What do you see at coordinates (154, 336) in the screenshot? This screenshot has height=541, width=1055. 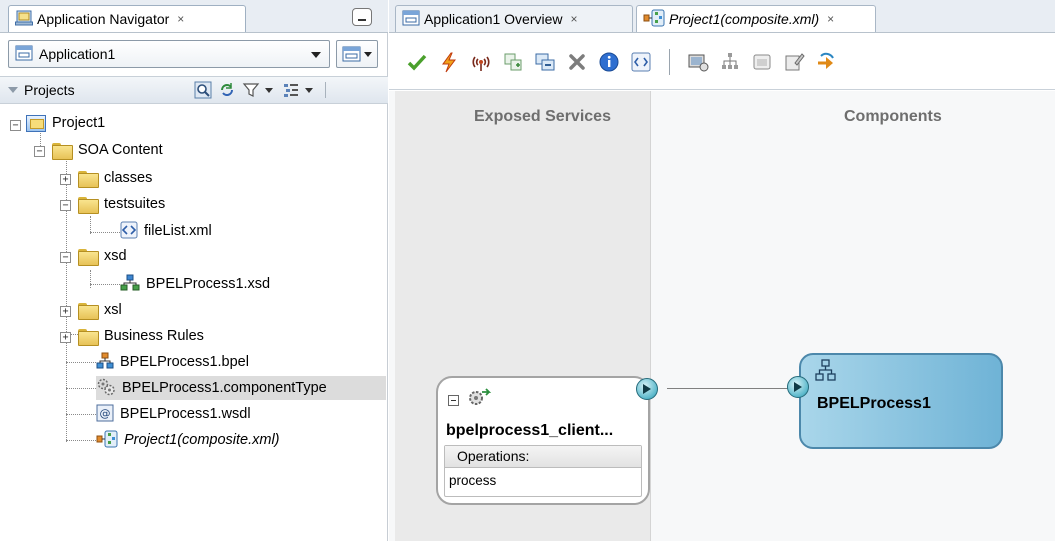 I see `tree-item-label: Business Rules` at bounding box center [154, 336].